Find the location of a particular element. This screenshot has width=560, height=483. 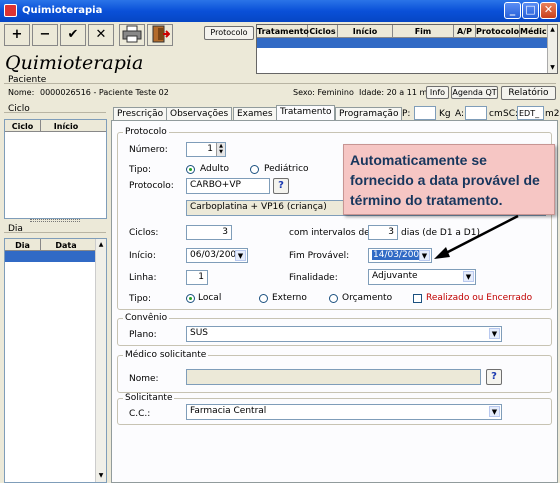

confirm-button: ✔ is located at coordinates (73, 35).